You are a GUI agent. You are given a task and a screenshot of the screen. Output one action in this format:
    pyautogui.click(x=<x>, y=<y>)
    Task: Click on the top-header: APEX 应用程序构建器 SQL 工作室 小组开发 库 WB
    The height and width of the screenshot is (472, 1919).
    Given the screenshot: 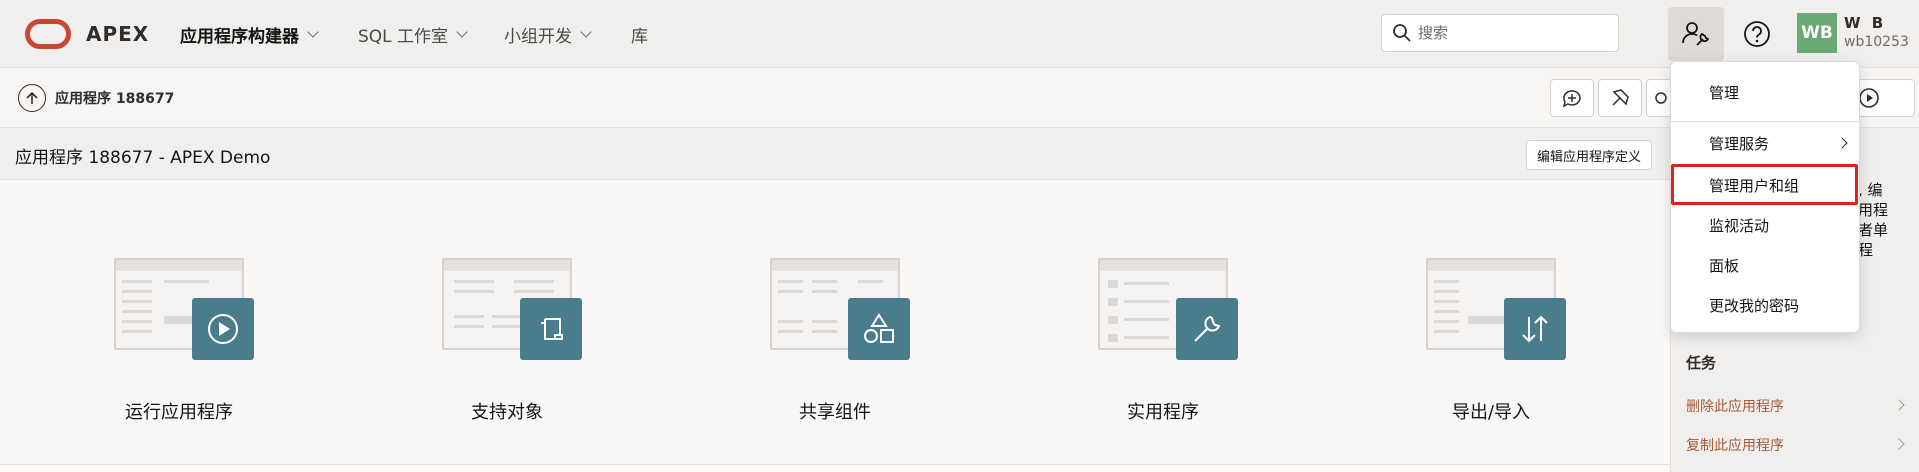 What is the action you would take?
    pyautogui.click(x=959, y=34)
    